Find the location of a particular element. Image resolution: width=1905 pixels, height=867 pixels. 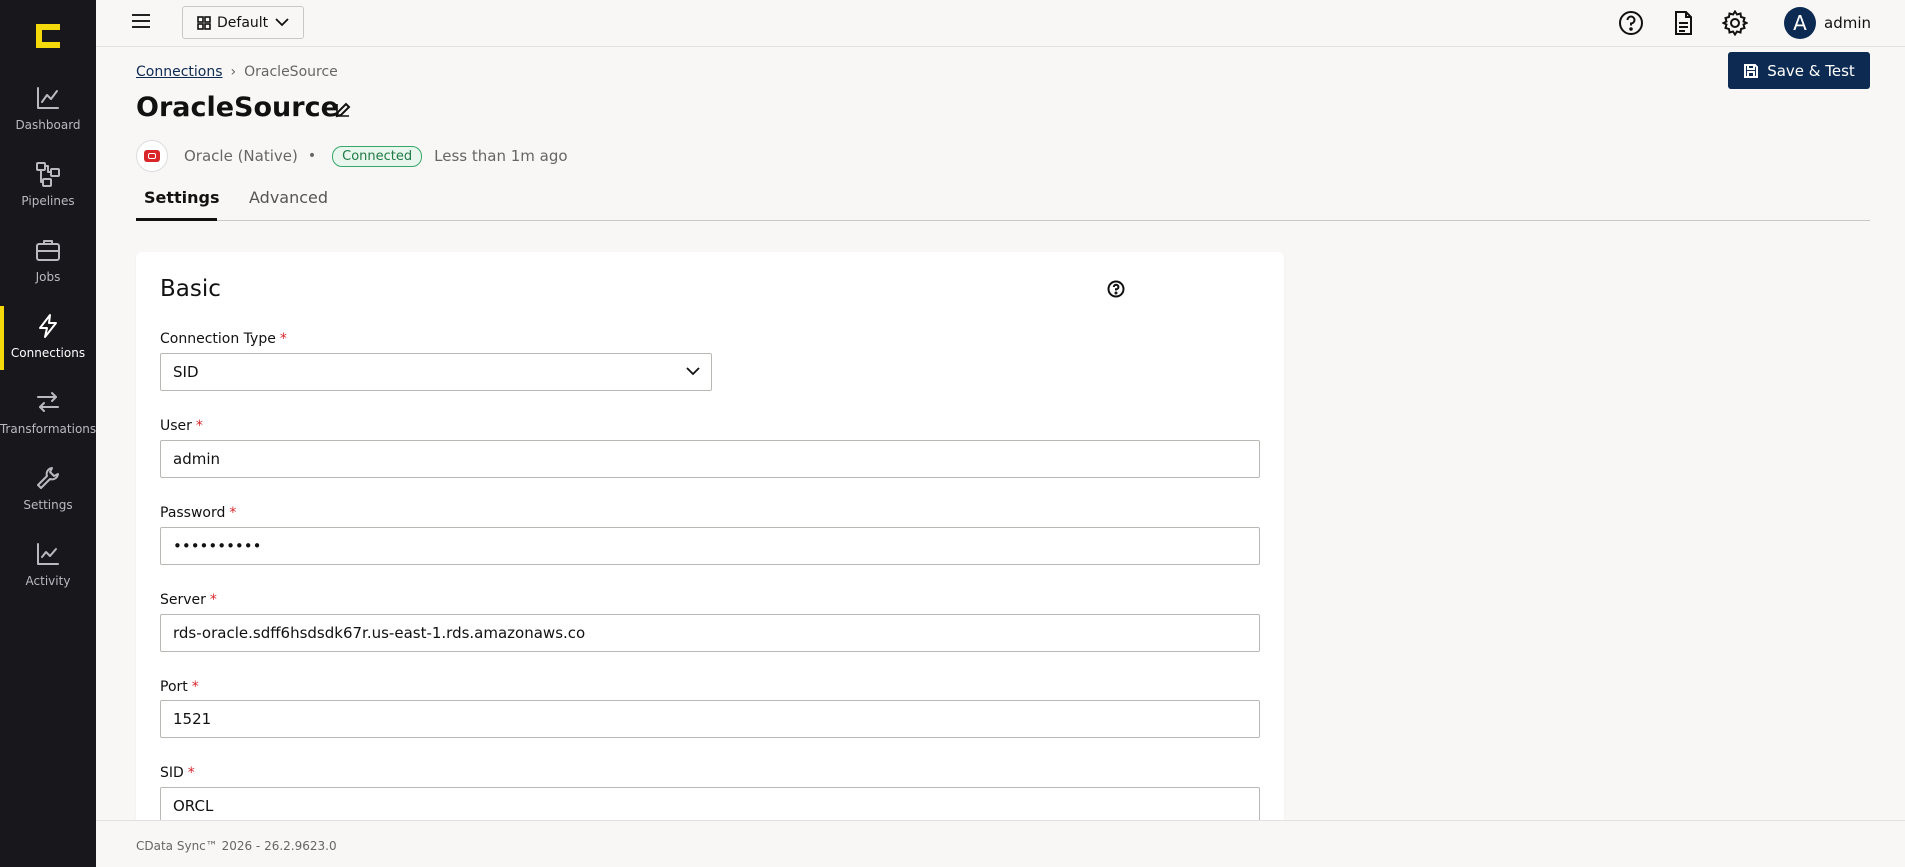

document-icon is located at coordinates (1683, 23).